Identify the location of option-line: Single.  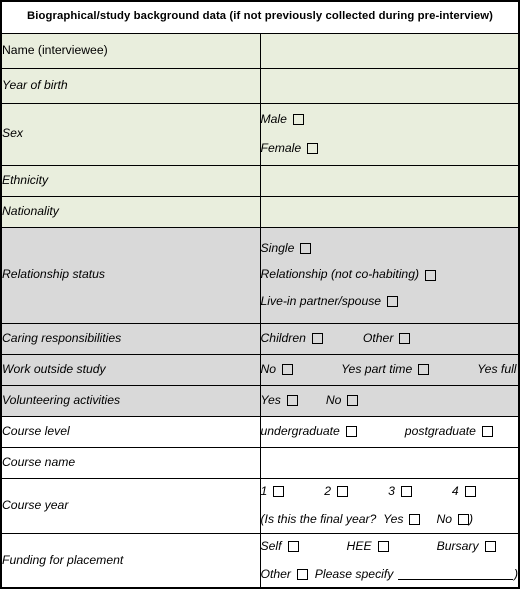
(390, 248).